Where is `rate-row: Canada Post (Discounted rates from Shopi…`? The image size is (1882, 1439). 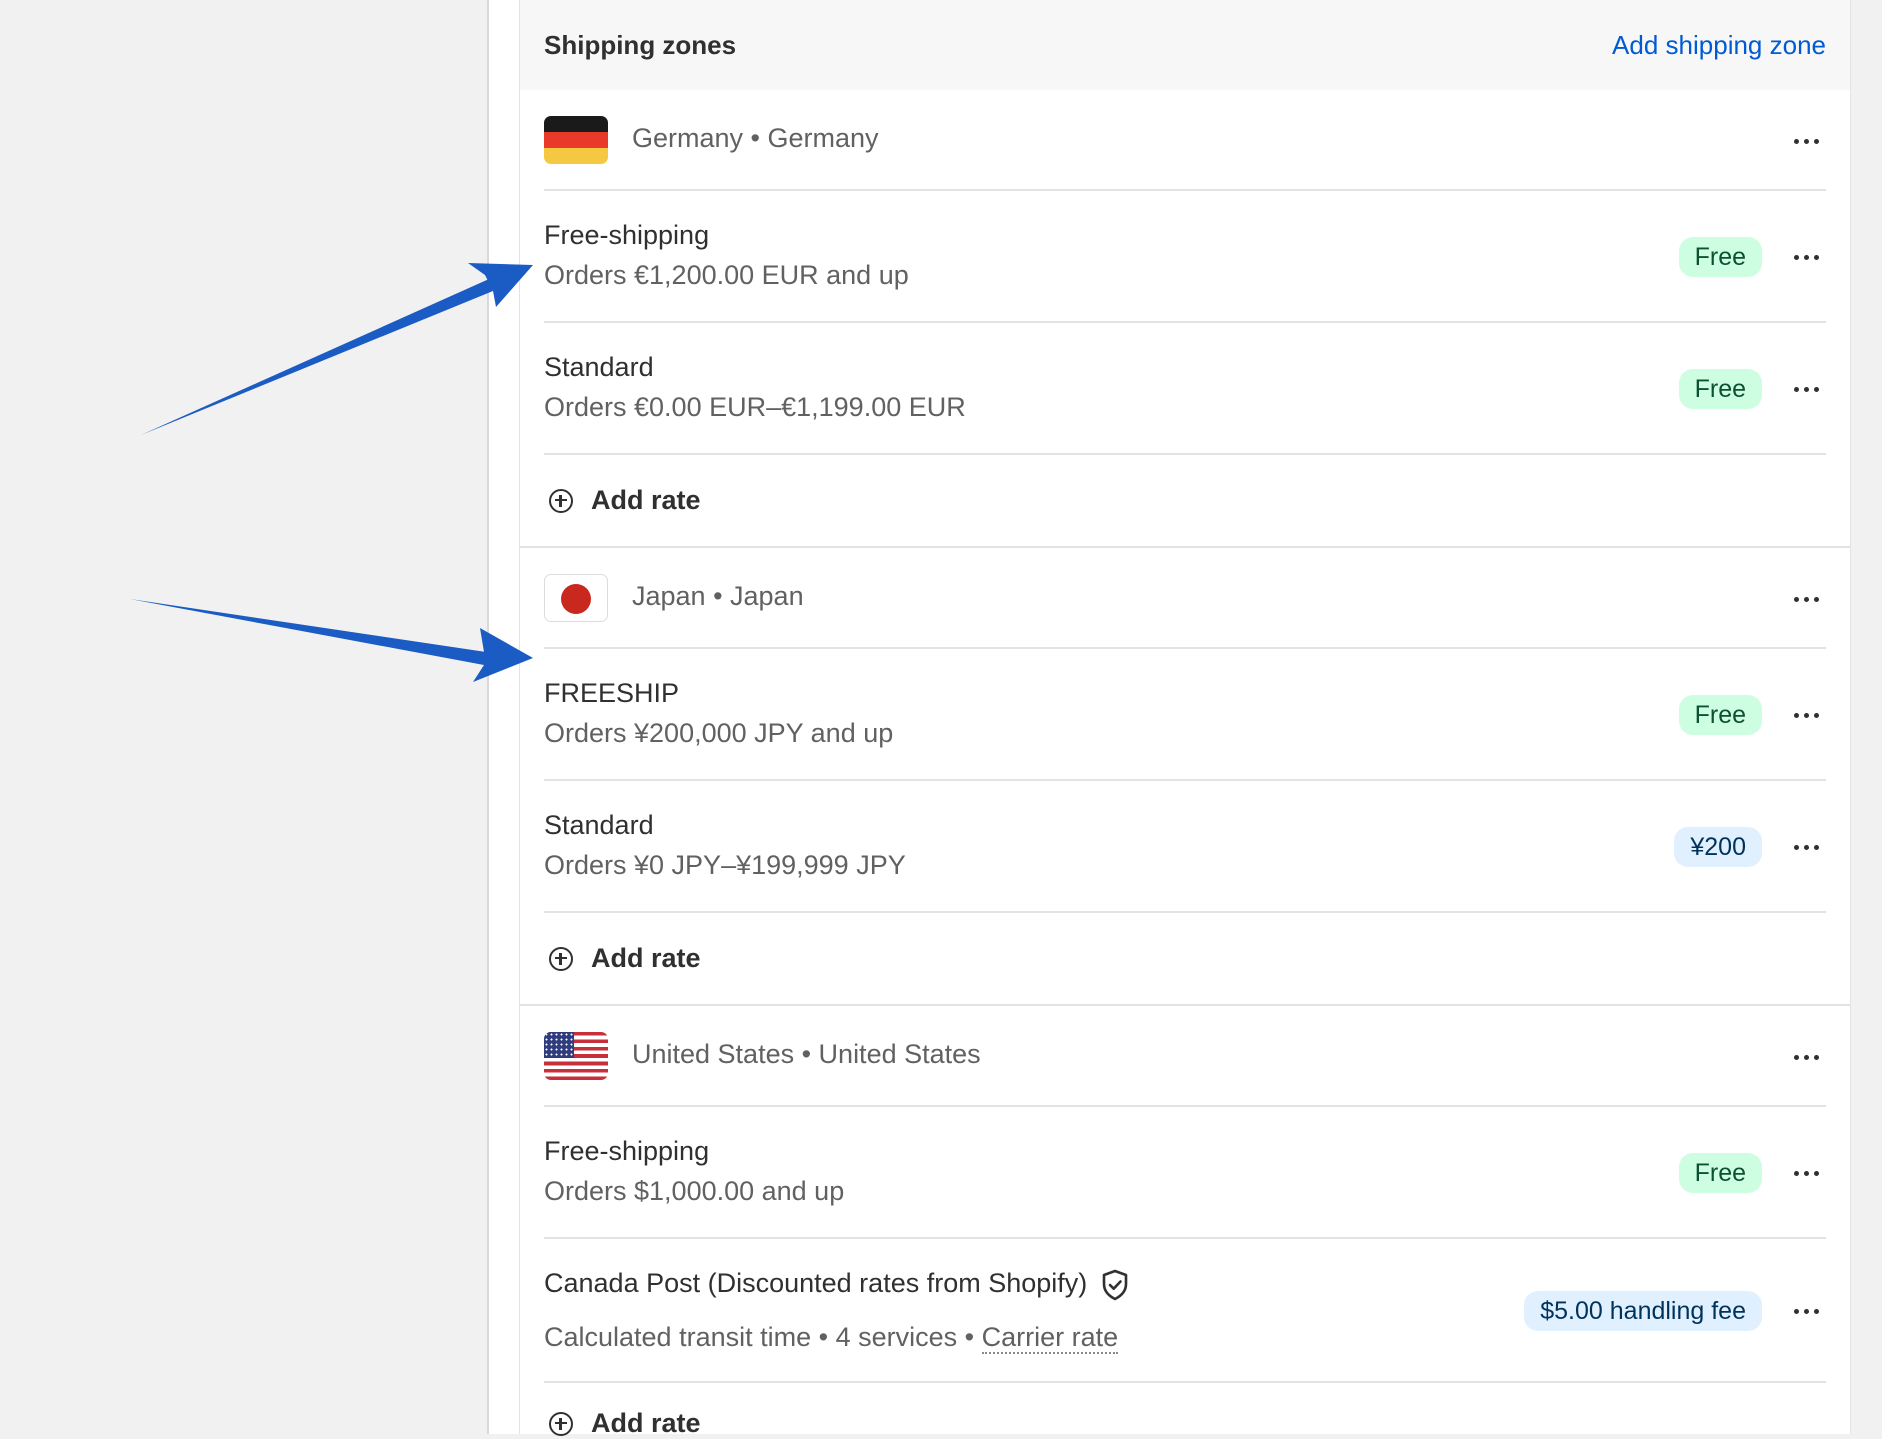
rate-row: Canada Post (Discounted rates from Shopi… is located at coordinates (1185, 1311).